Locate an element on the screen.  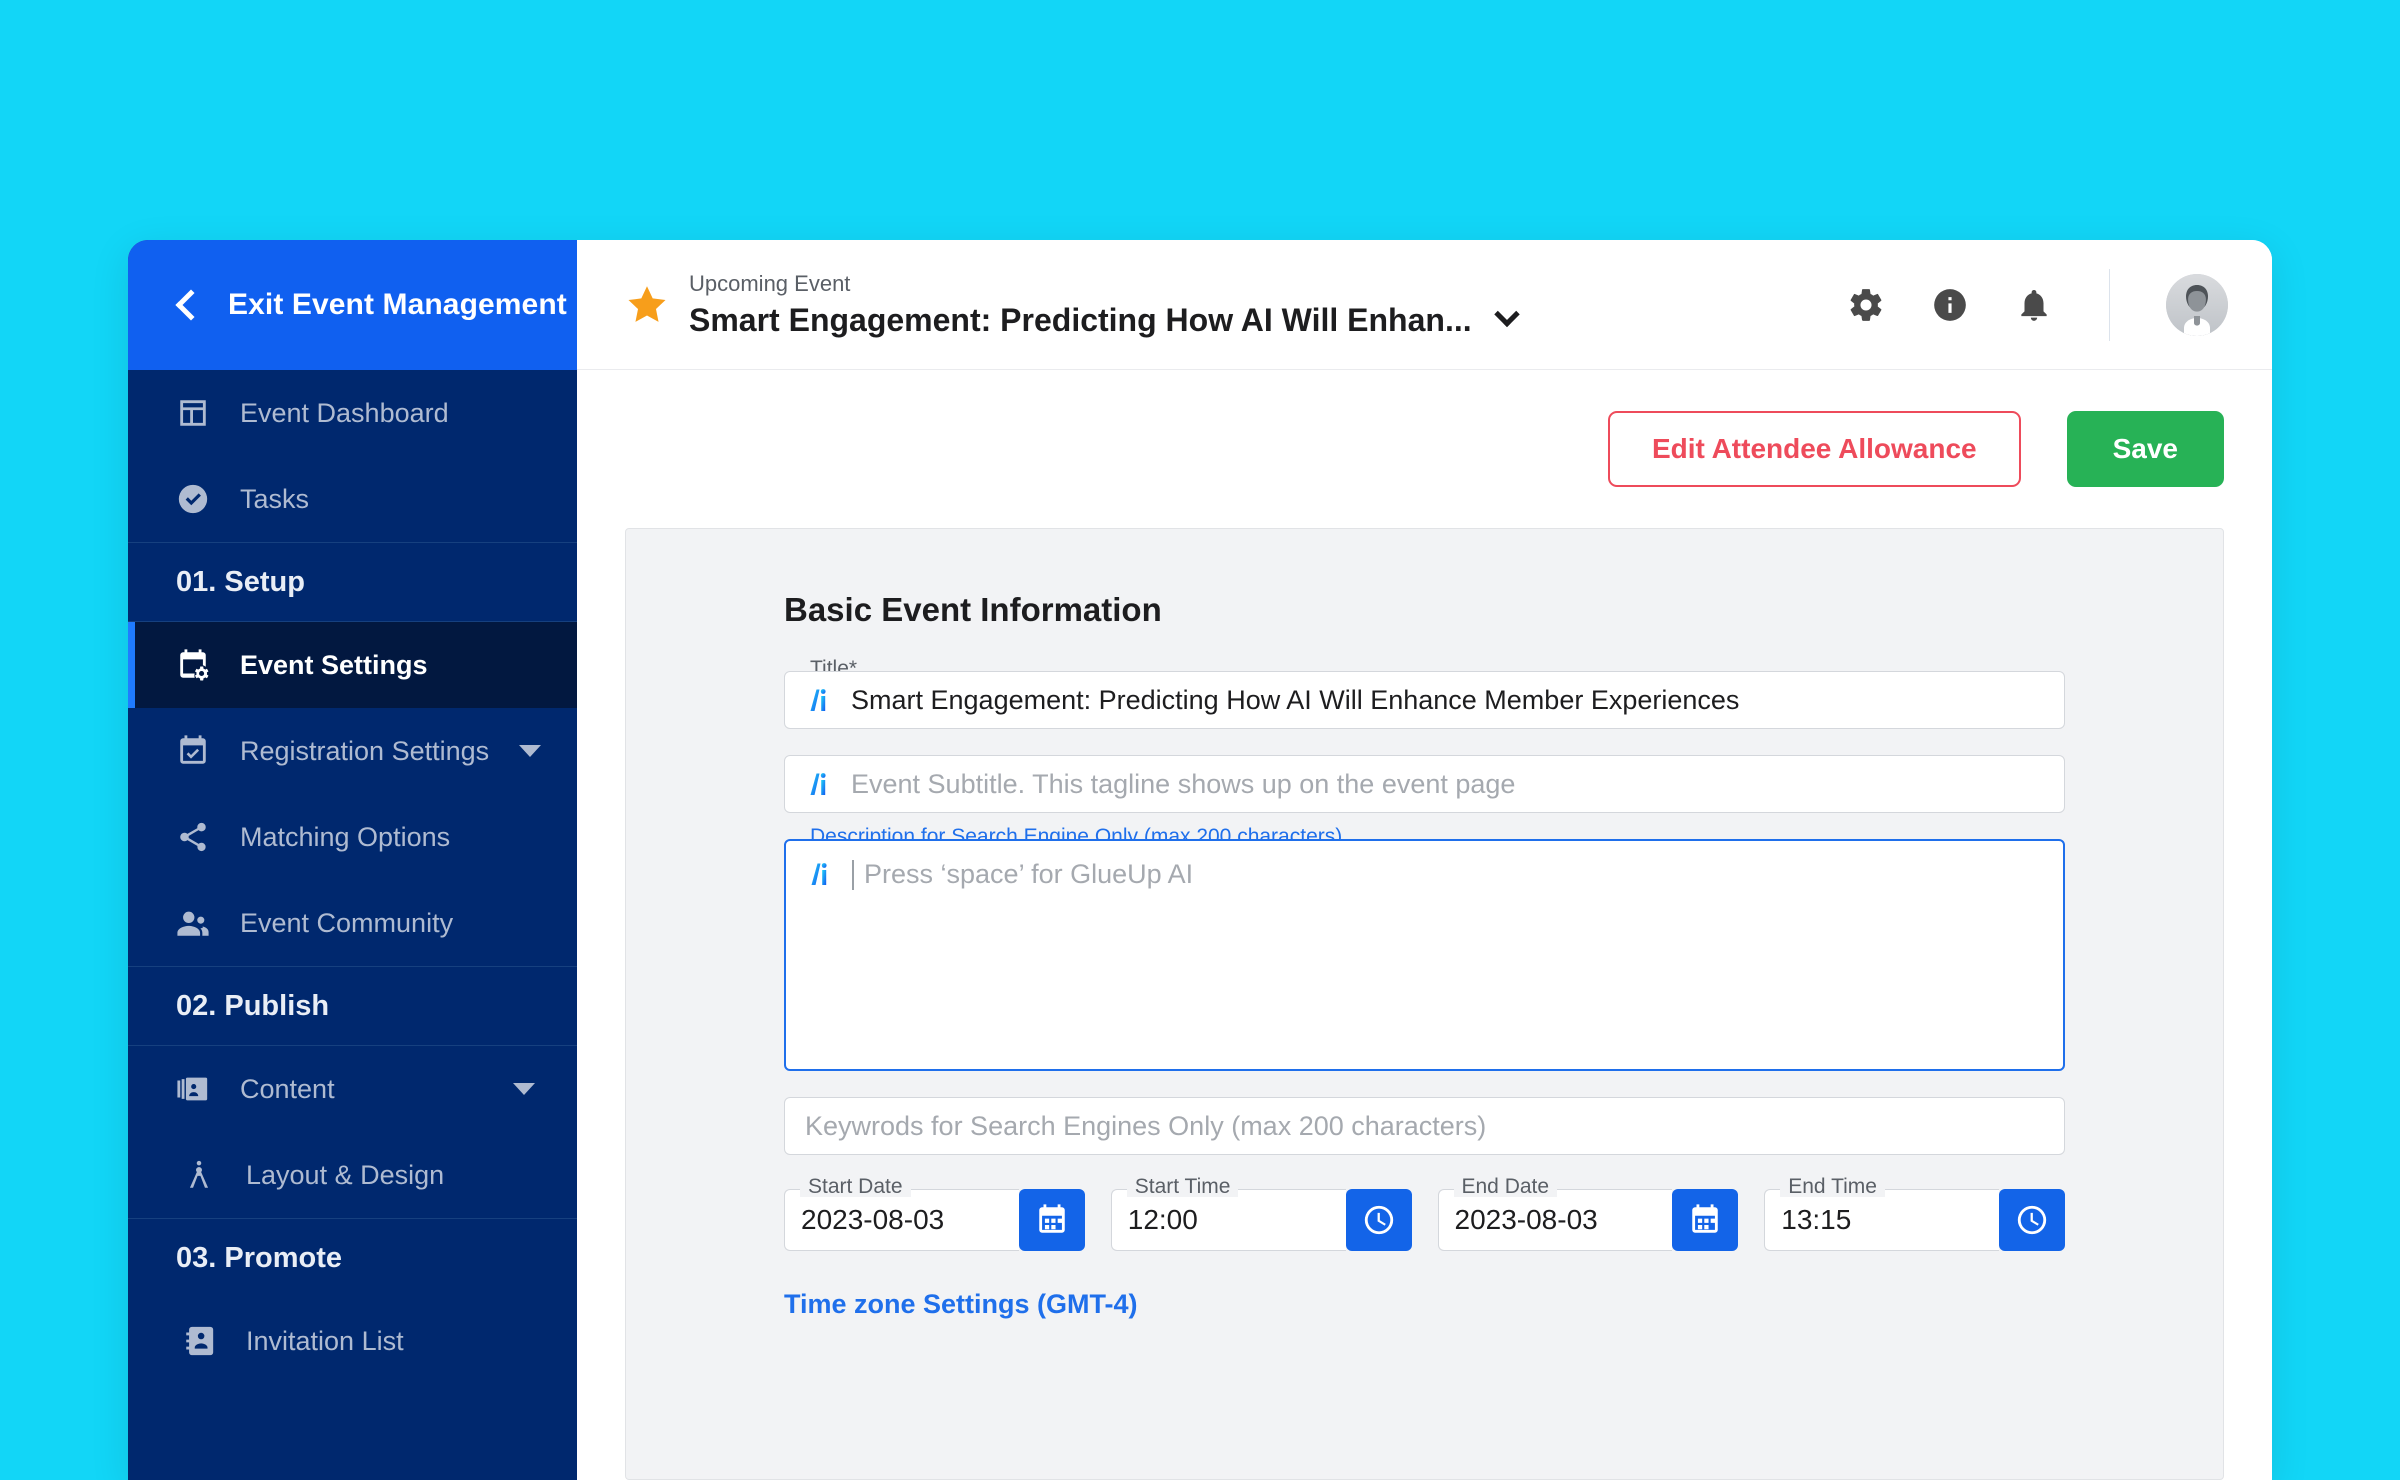
bell-icon is located at coordinates (2034, 305).